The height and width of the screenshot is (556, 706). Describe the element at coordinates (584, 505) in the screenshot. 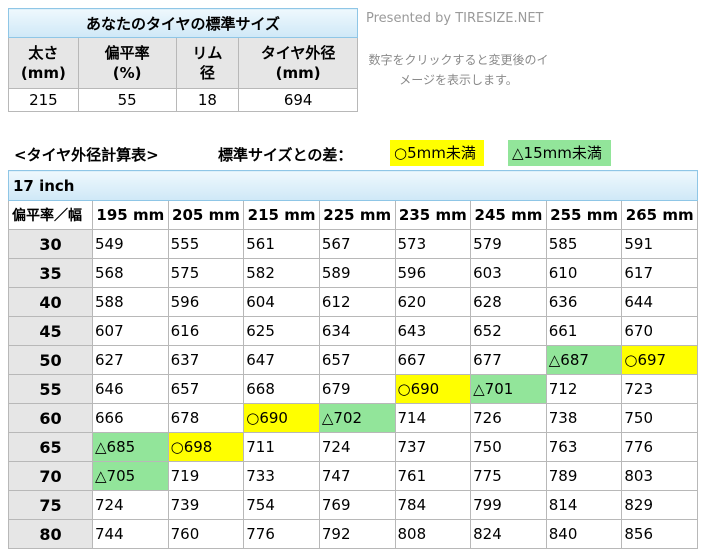

I see `diameter-cell: 814` at that location.